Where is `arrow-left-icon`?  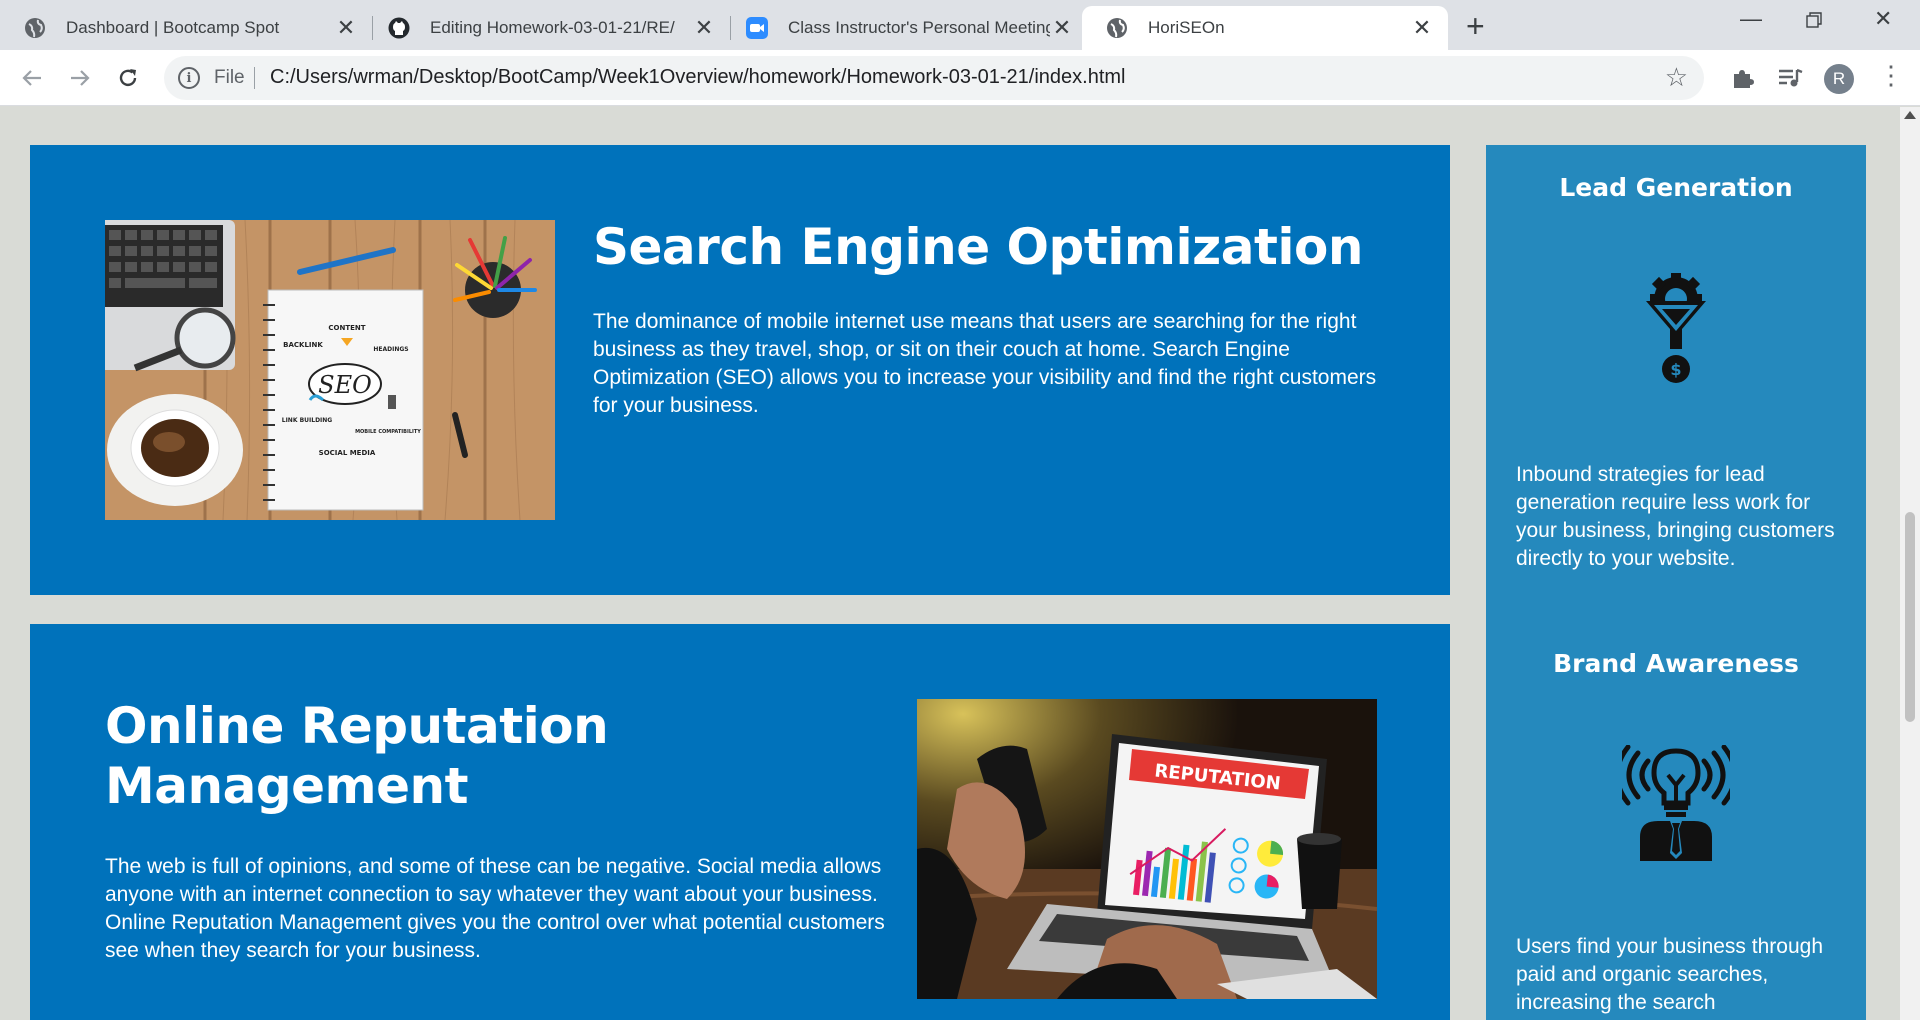
arrow-left-icon is located at coordinates (31, 78).